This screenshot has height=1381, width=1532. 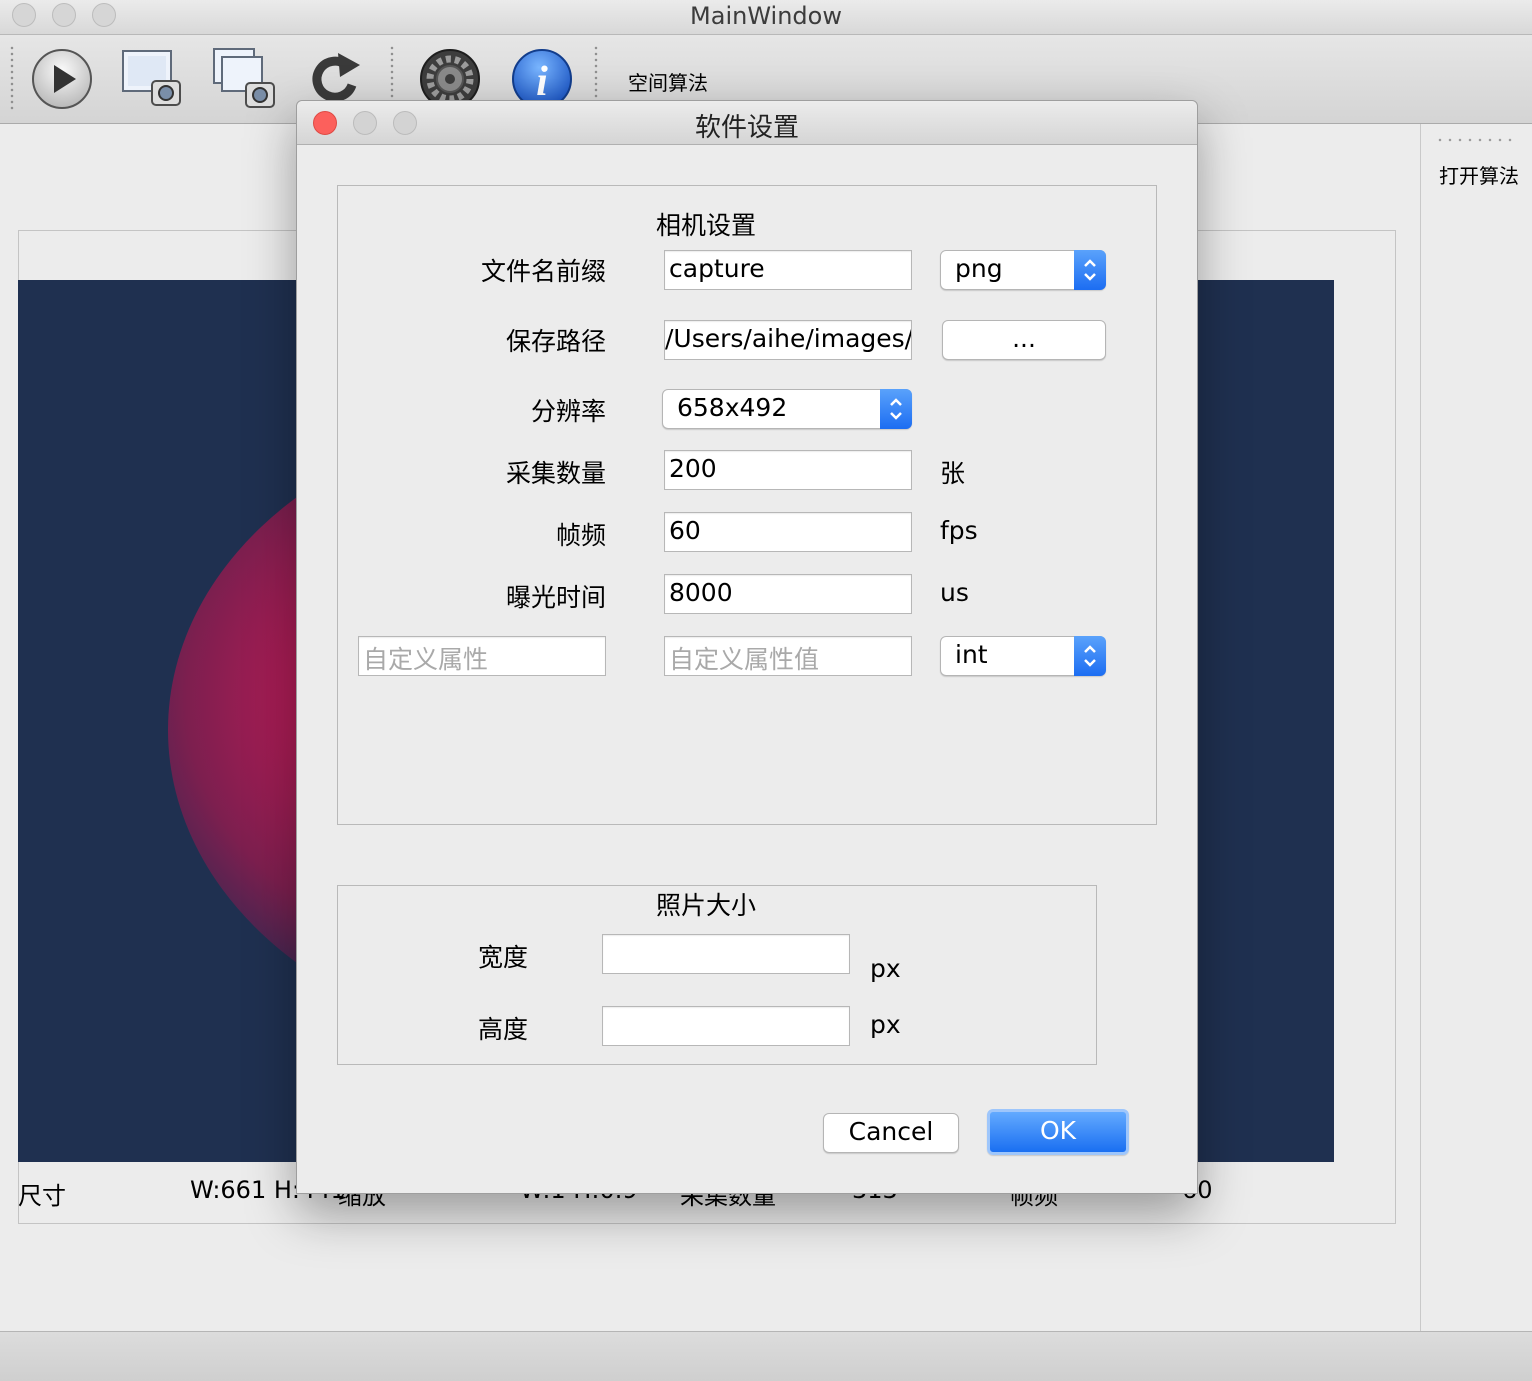 I want to click on open-algorithm-button: 打开算法, so click(x=1479, y=174).